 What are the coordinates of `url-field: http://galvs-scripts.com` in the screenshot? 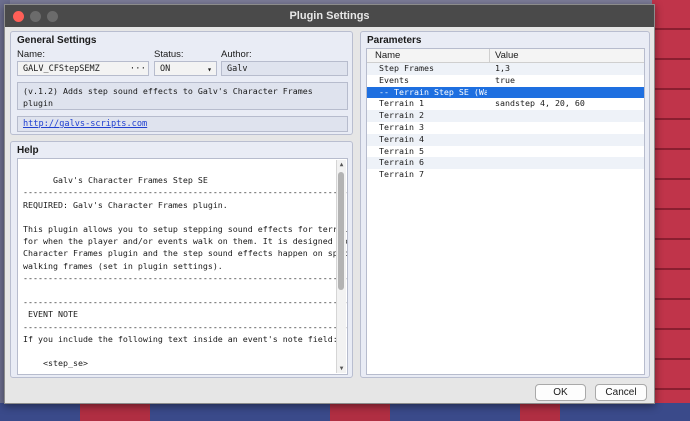 It's located at (182, 124).